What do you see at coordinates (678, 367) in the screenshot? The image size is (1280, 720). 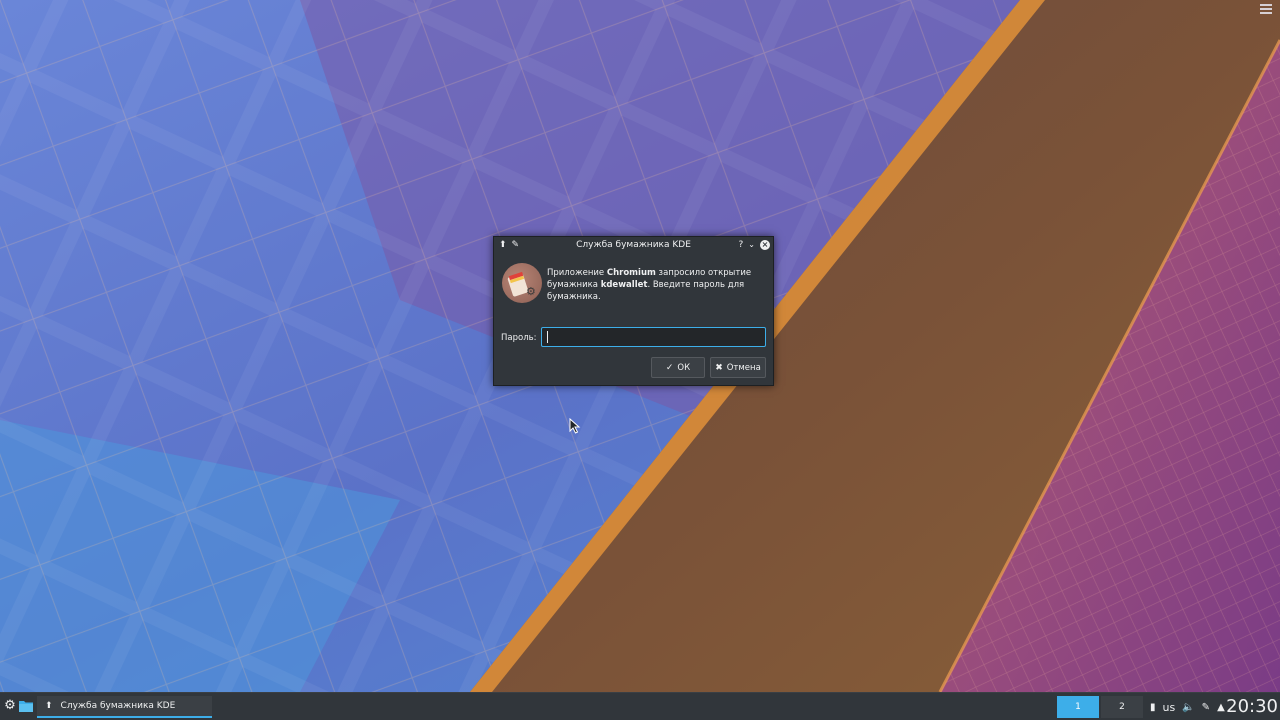 I see `ok-button: ✓ ОК` at bounding box center [678, 367].